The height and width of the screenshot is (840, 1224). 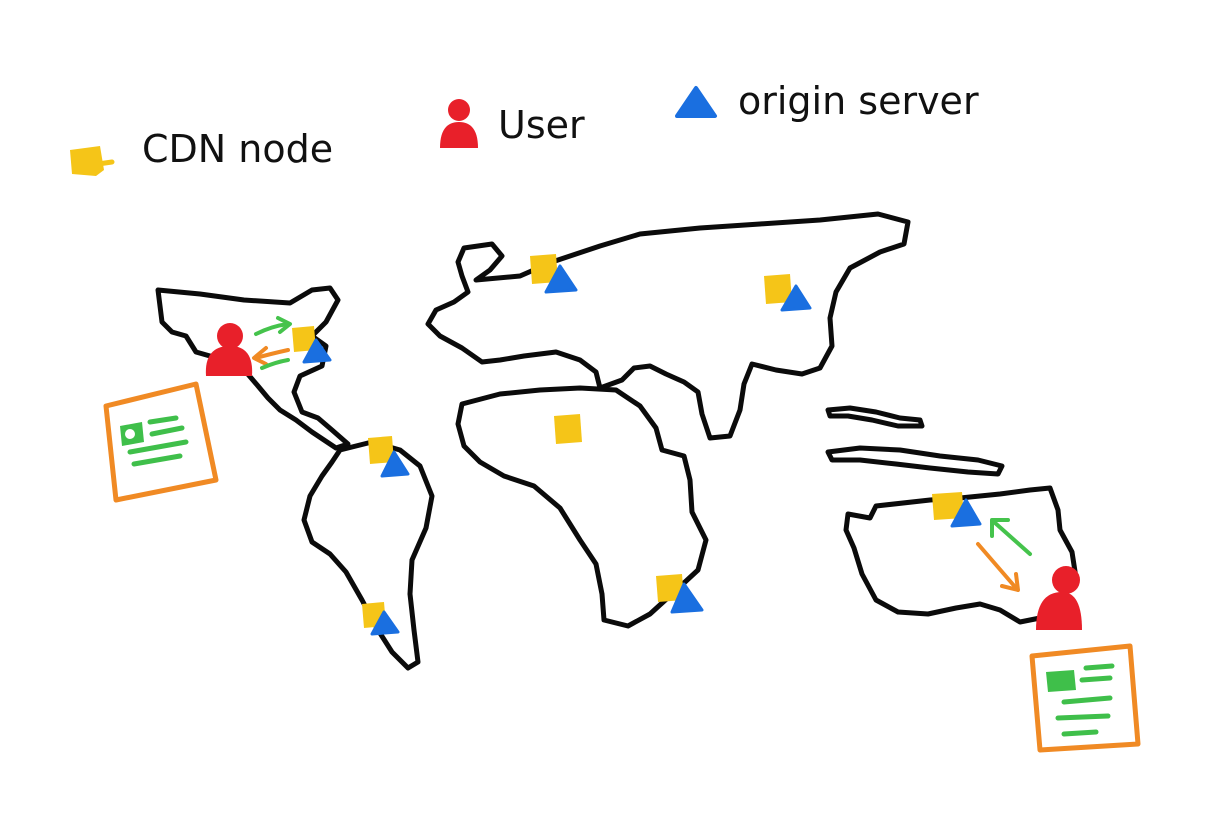 What do you see at coordinates (1011, 537) in the screenshot?
I see `response-arrow-australia` at bounding box center [1011, 537].